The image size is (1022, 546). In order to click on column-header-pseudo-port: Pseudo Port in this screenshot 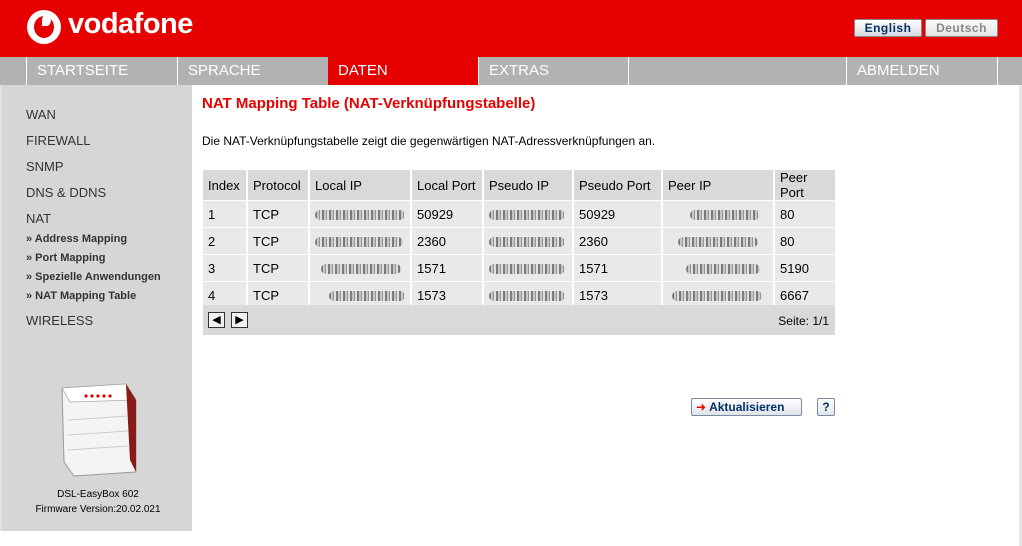, I will do `click(618, 185)`.